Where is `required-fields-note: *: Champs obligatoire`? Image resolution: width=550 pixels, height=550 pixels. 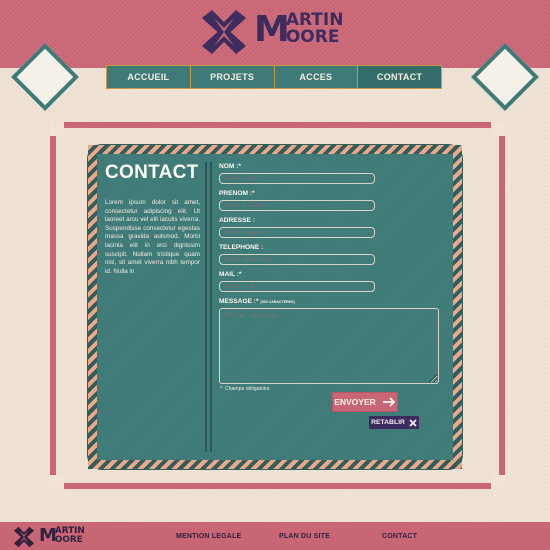
required-fields-note: *: Champs obligatoire is located at coordinates (245, 389).